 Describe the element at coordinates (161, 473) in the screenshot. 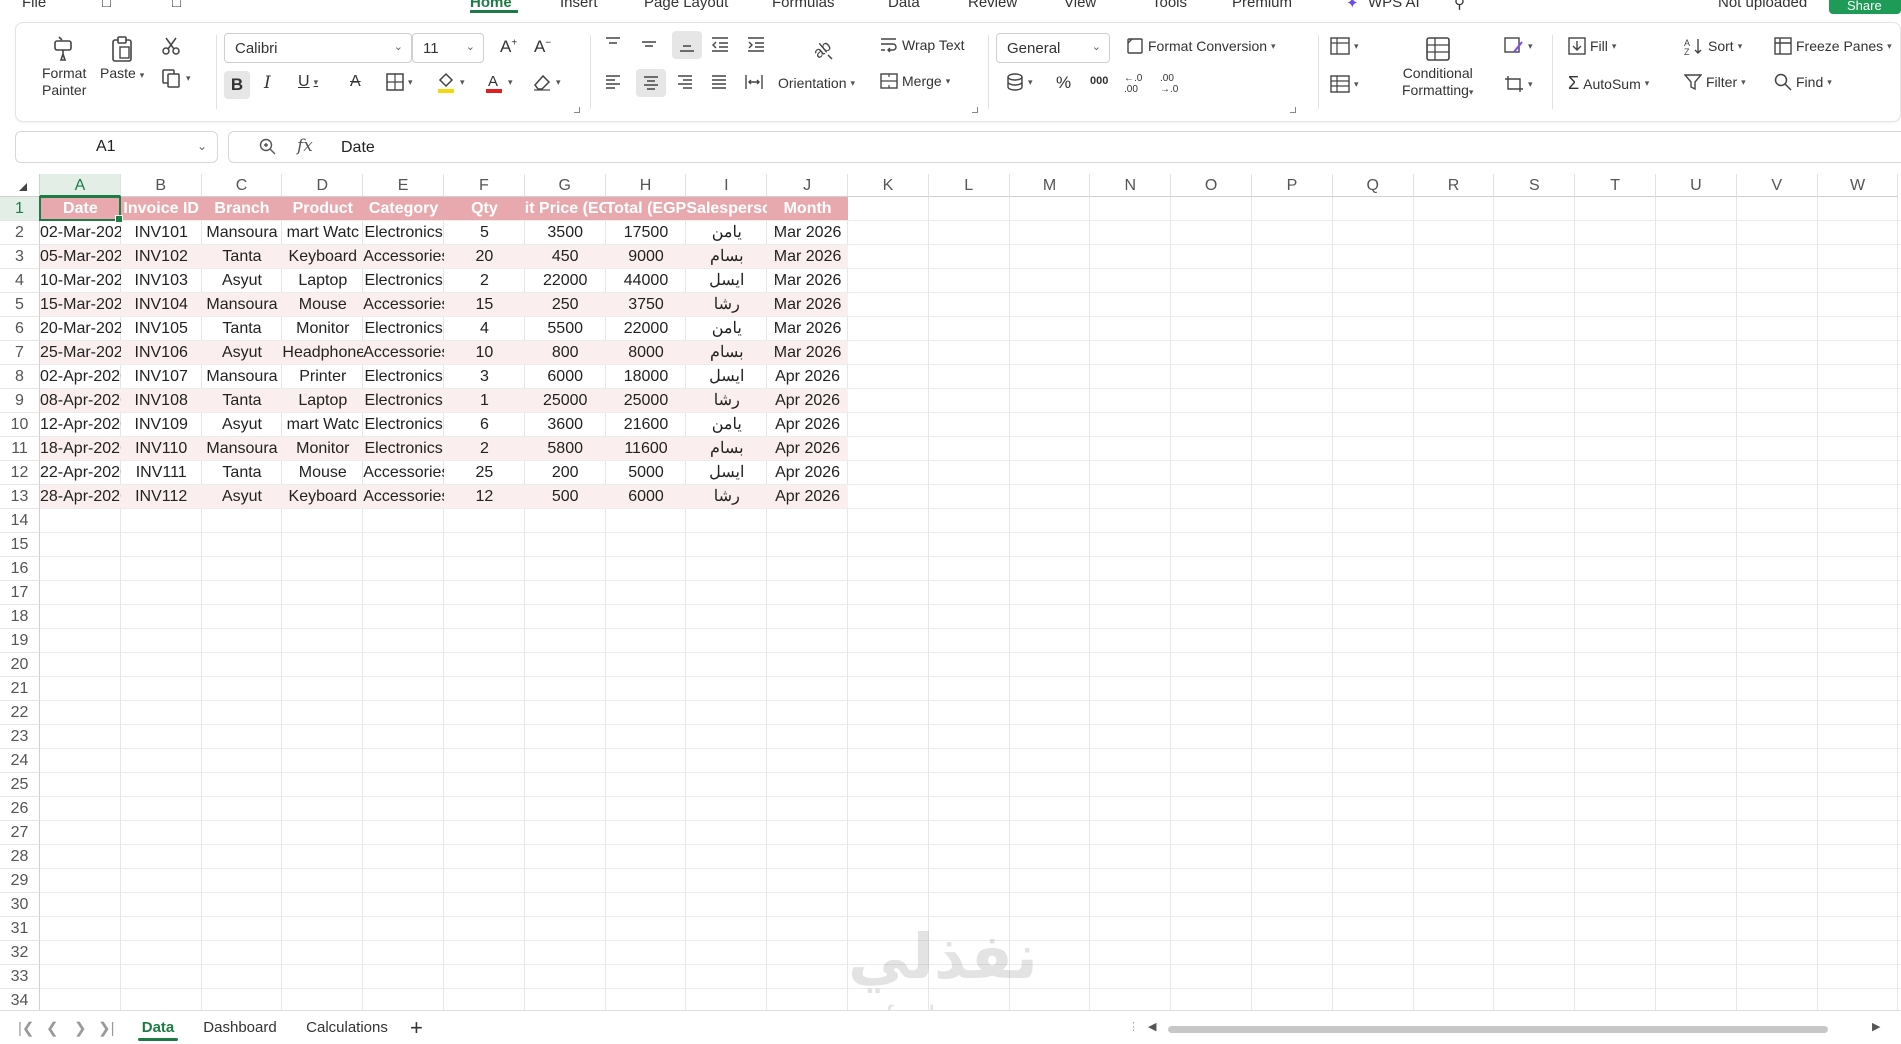

I see `table-cell: INV111` at that location.